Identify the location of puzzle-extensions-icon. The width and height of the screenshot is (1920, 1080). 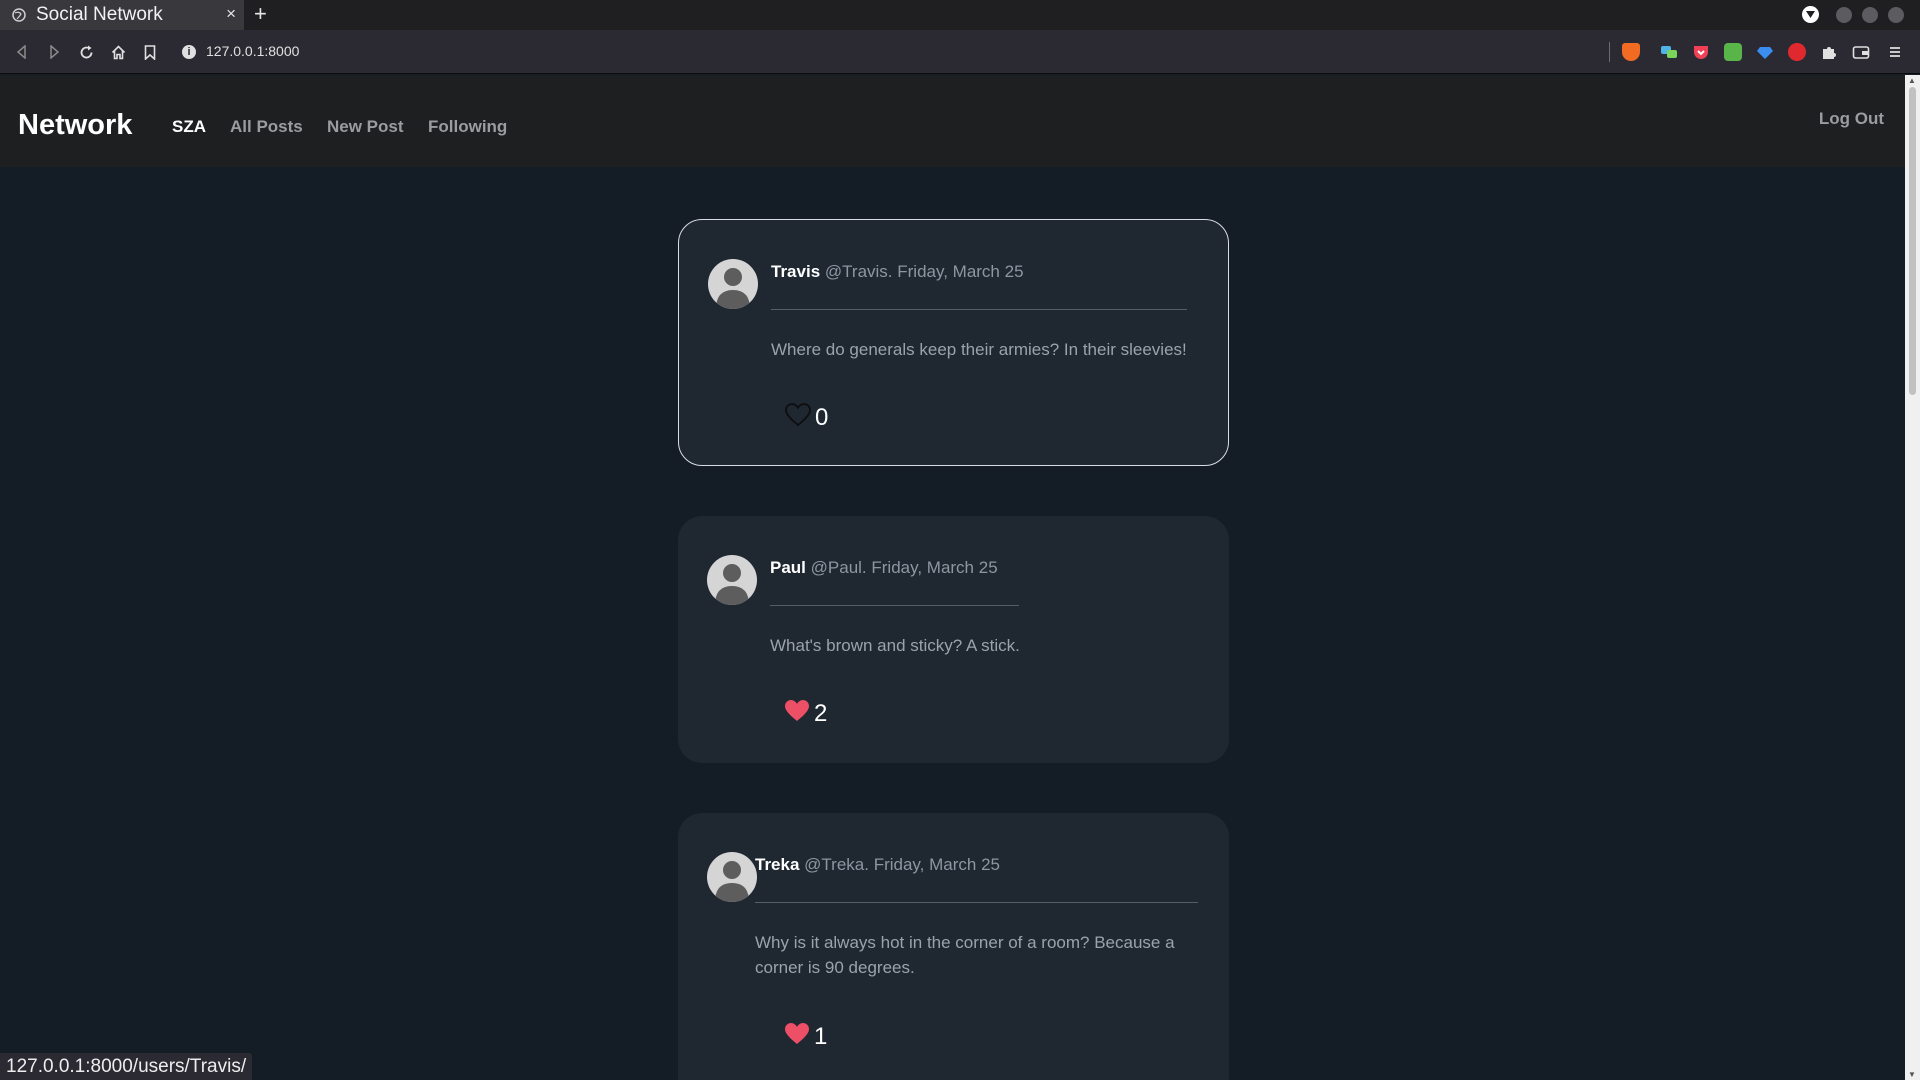
(1829, 52).